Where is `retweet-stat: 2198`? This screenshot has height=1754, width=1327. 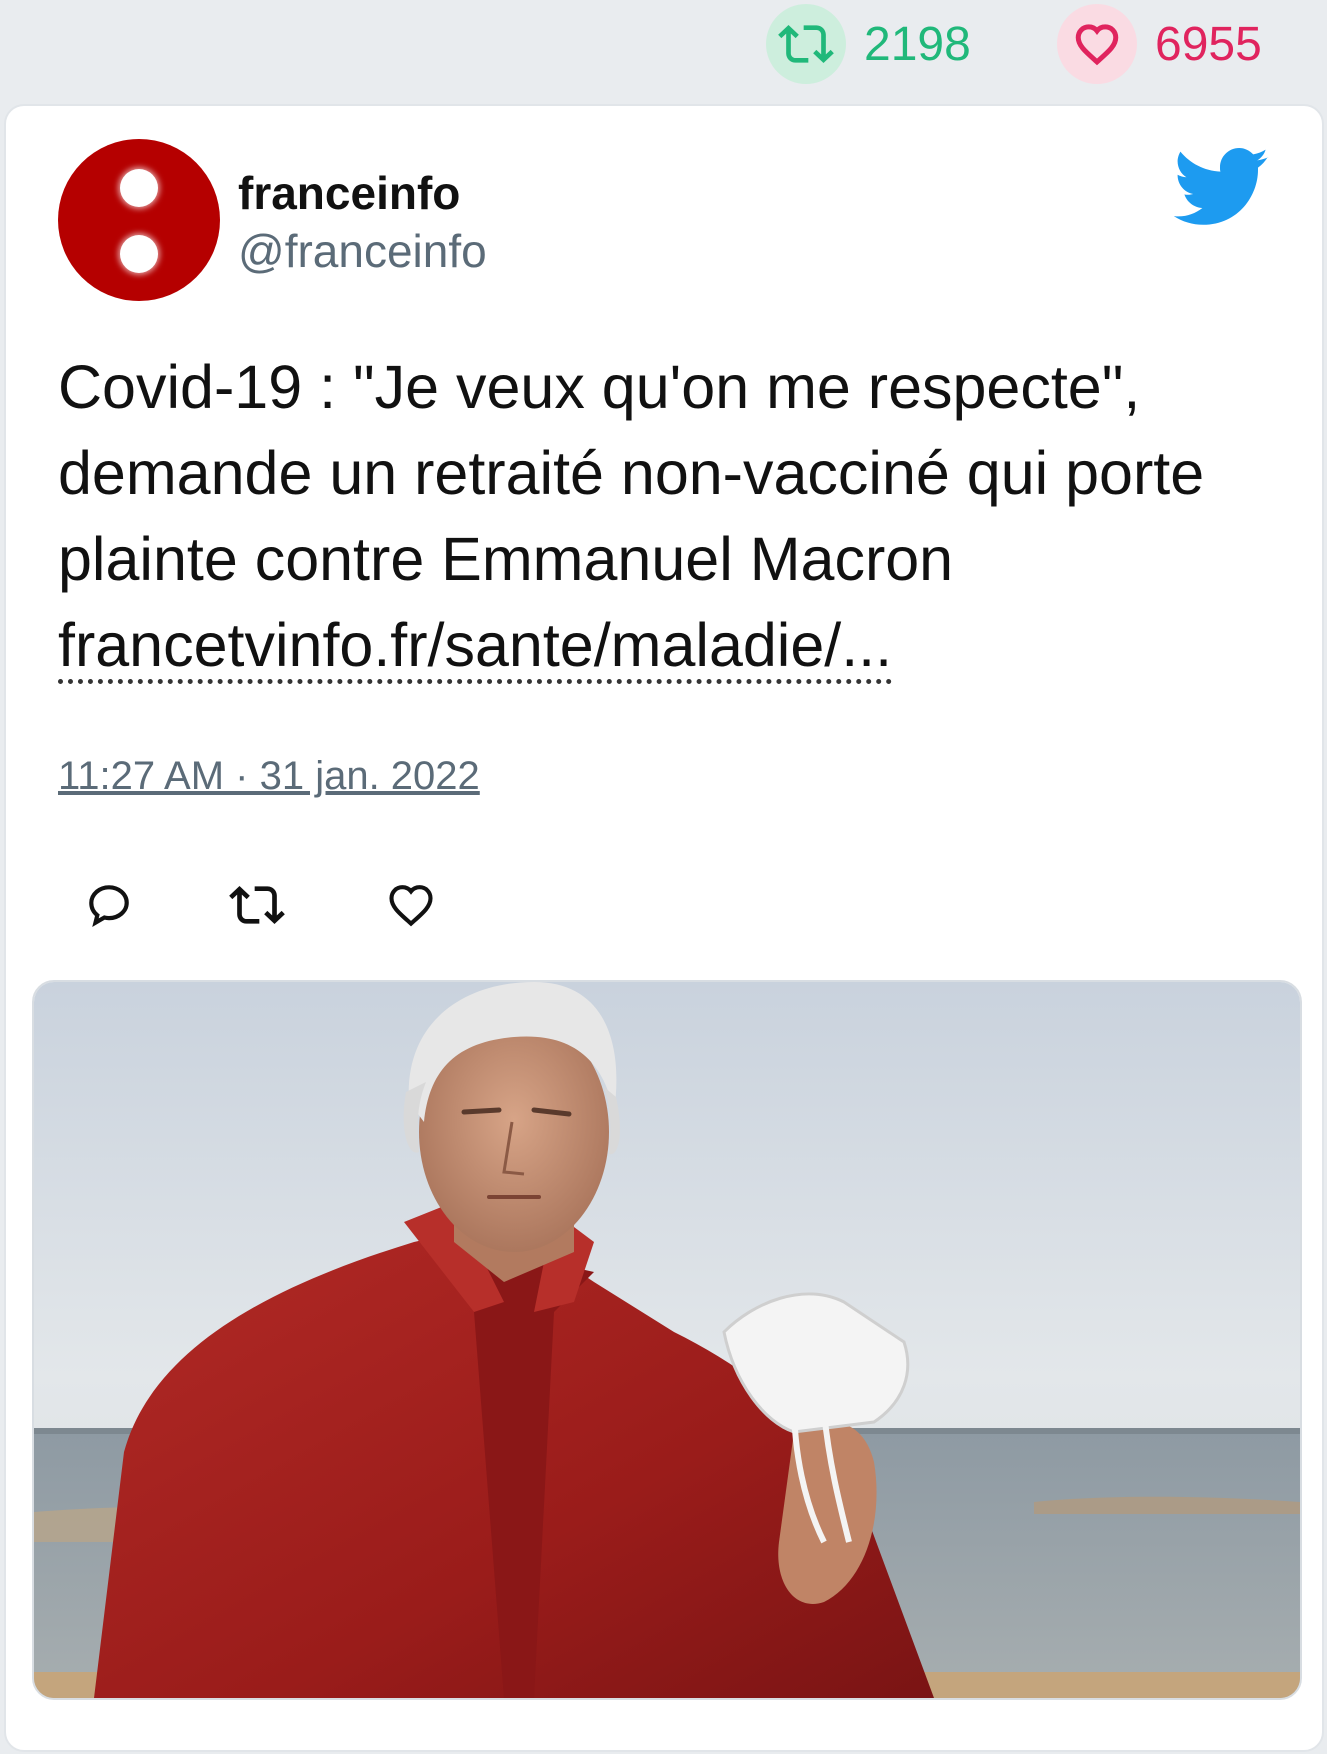 retweet-stat: 2198 is located at coordinates (868, 44).